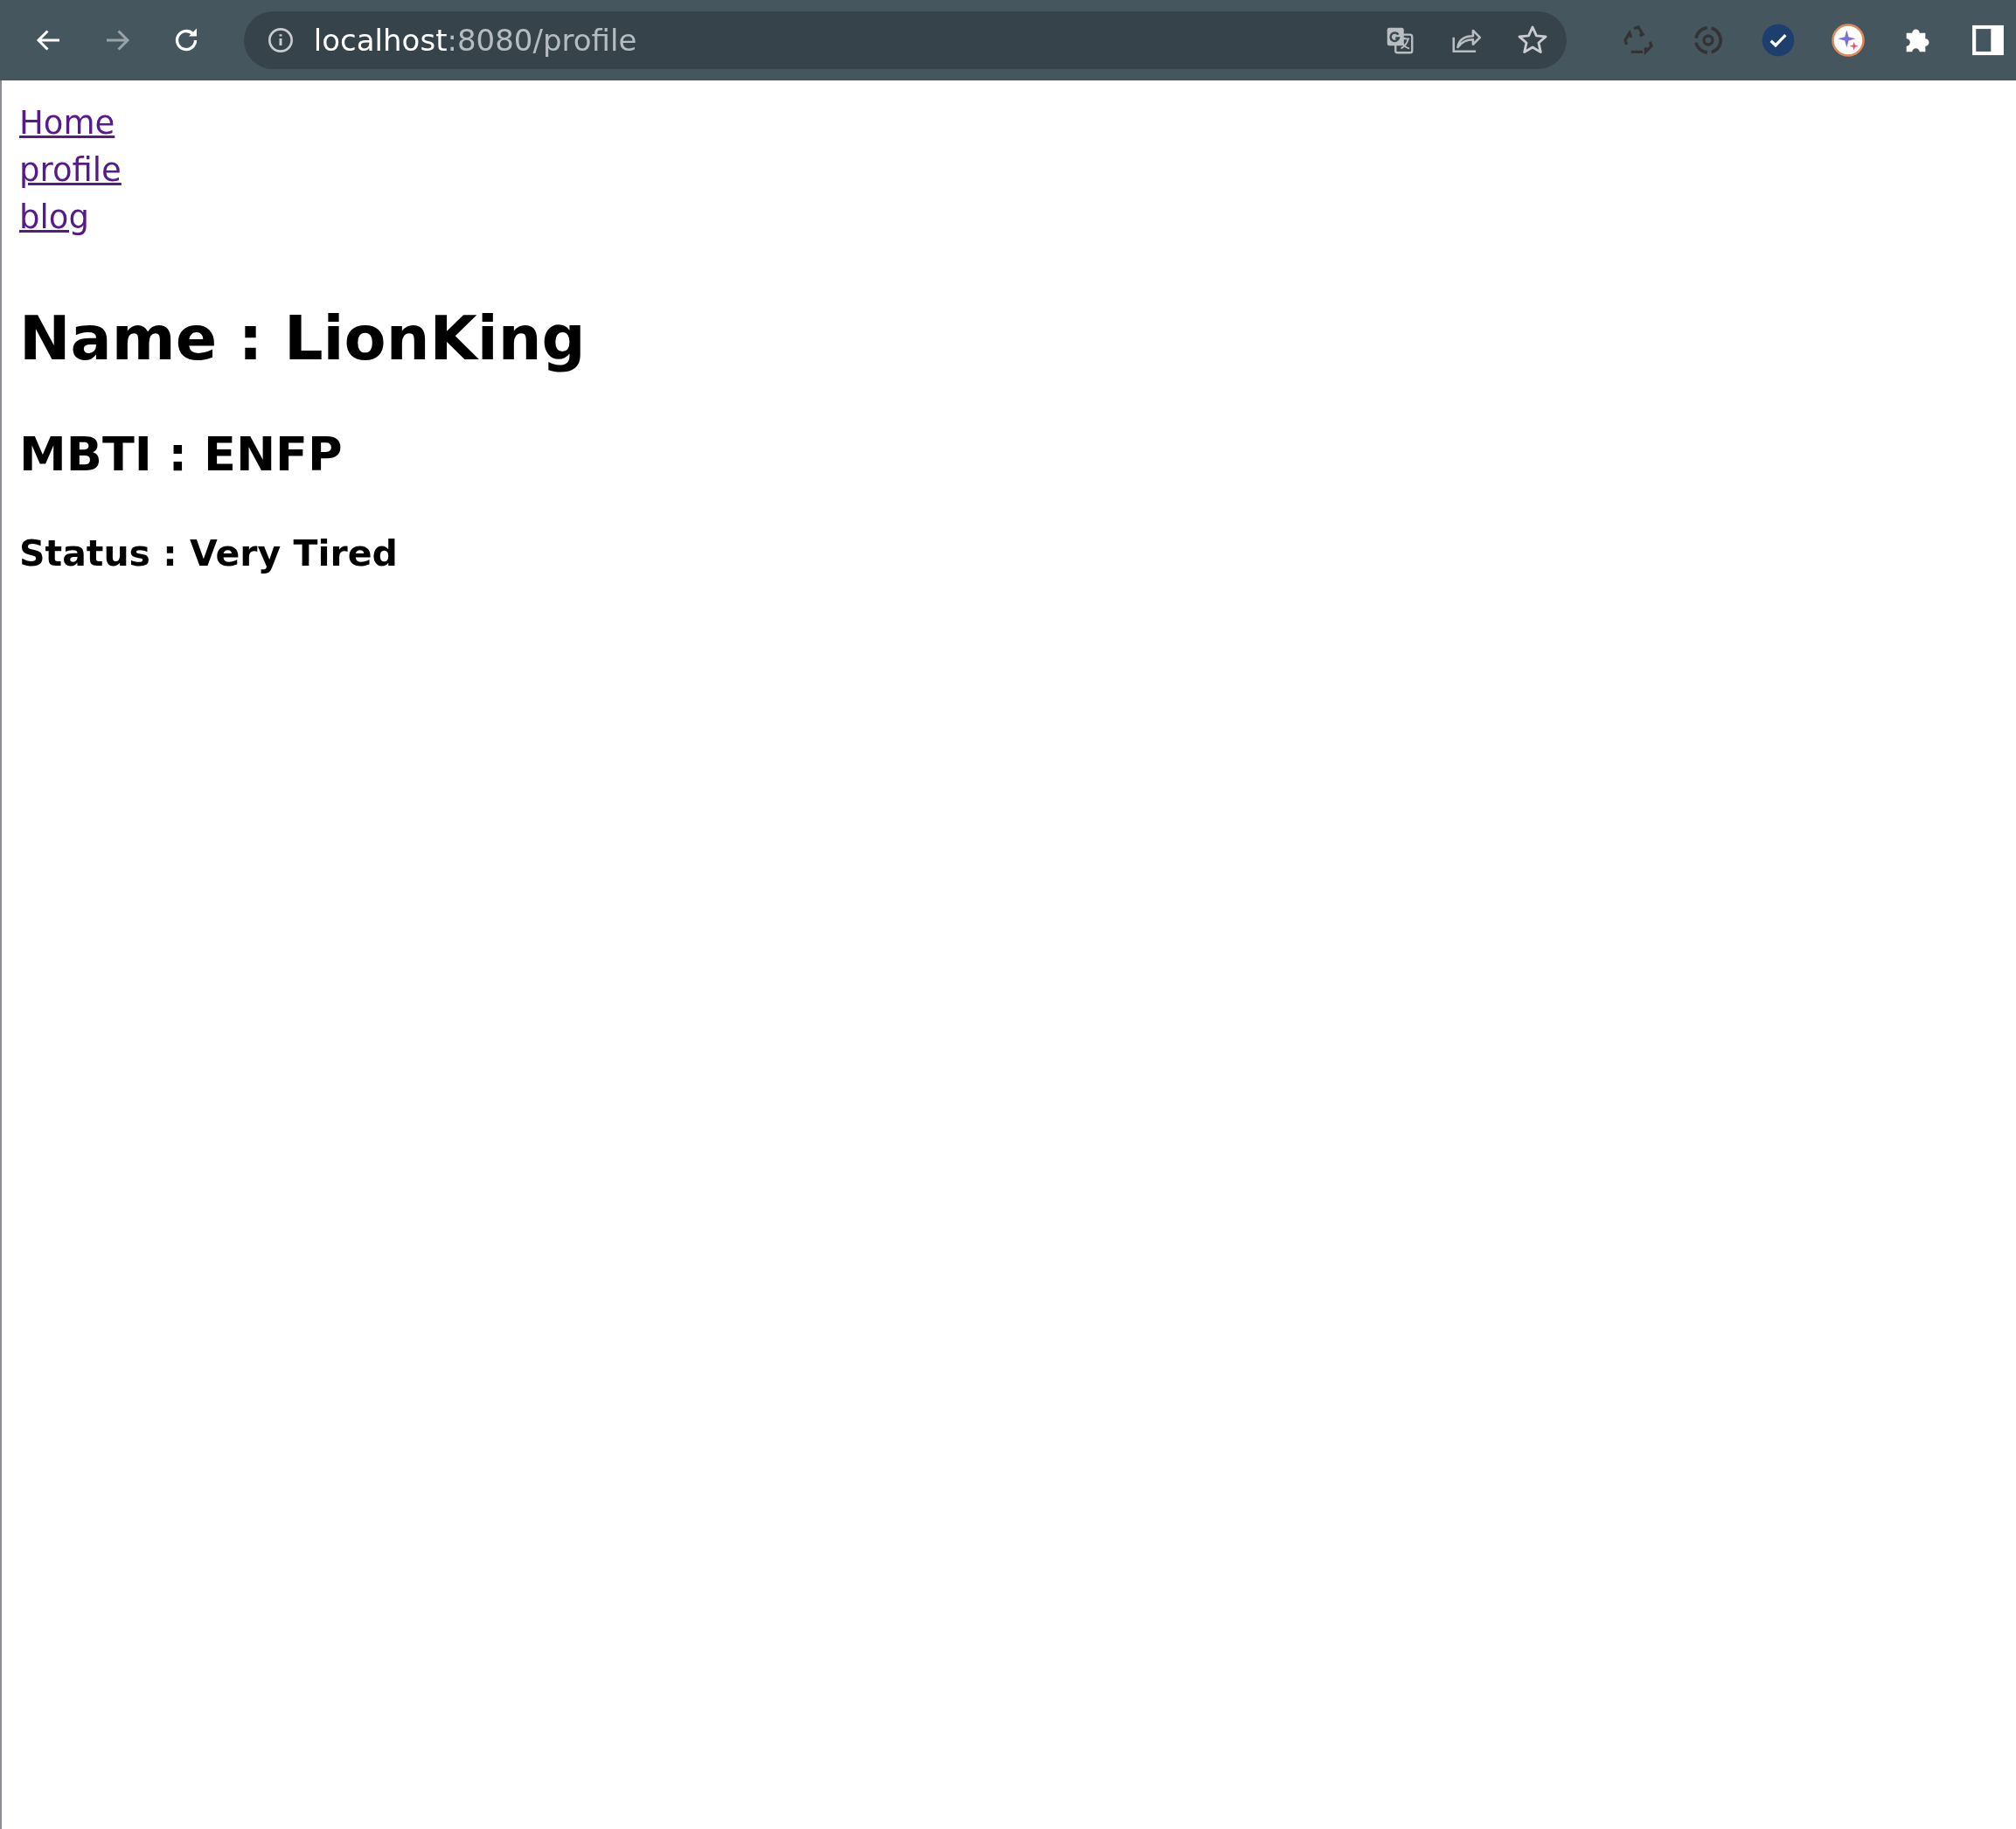 The height and width of the screenshot is (1829, 2016). What do you see at coordinates (209, 553) in the screenshot?
I see `status-heading: Status : Very Tired` at bounding box center [209, 553].